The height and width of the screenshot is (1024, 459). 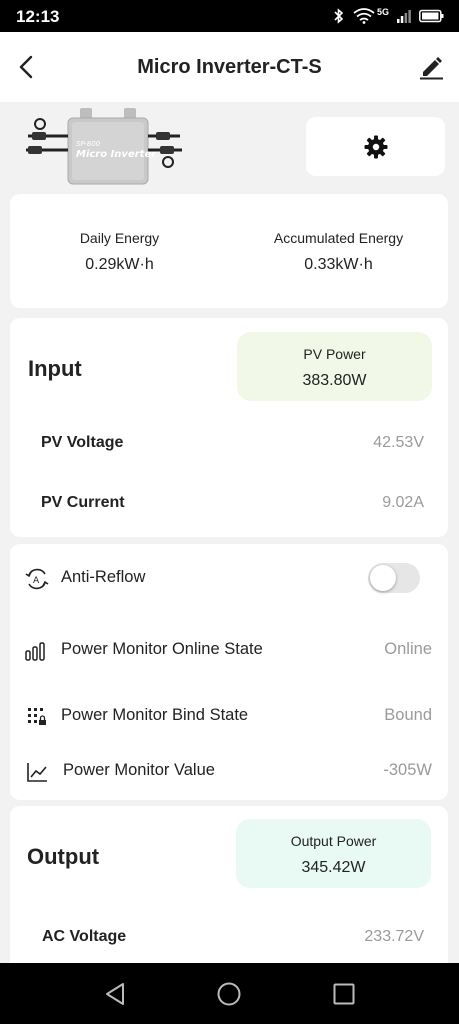 What do you see at coordinates (229, 771) in the screenshot?
I see `monitor-value-row: Power Monitor Value -305W` at bounding box center [229, 771].